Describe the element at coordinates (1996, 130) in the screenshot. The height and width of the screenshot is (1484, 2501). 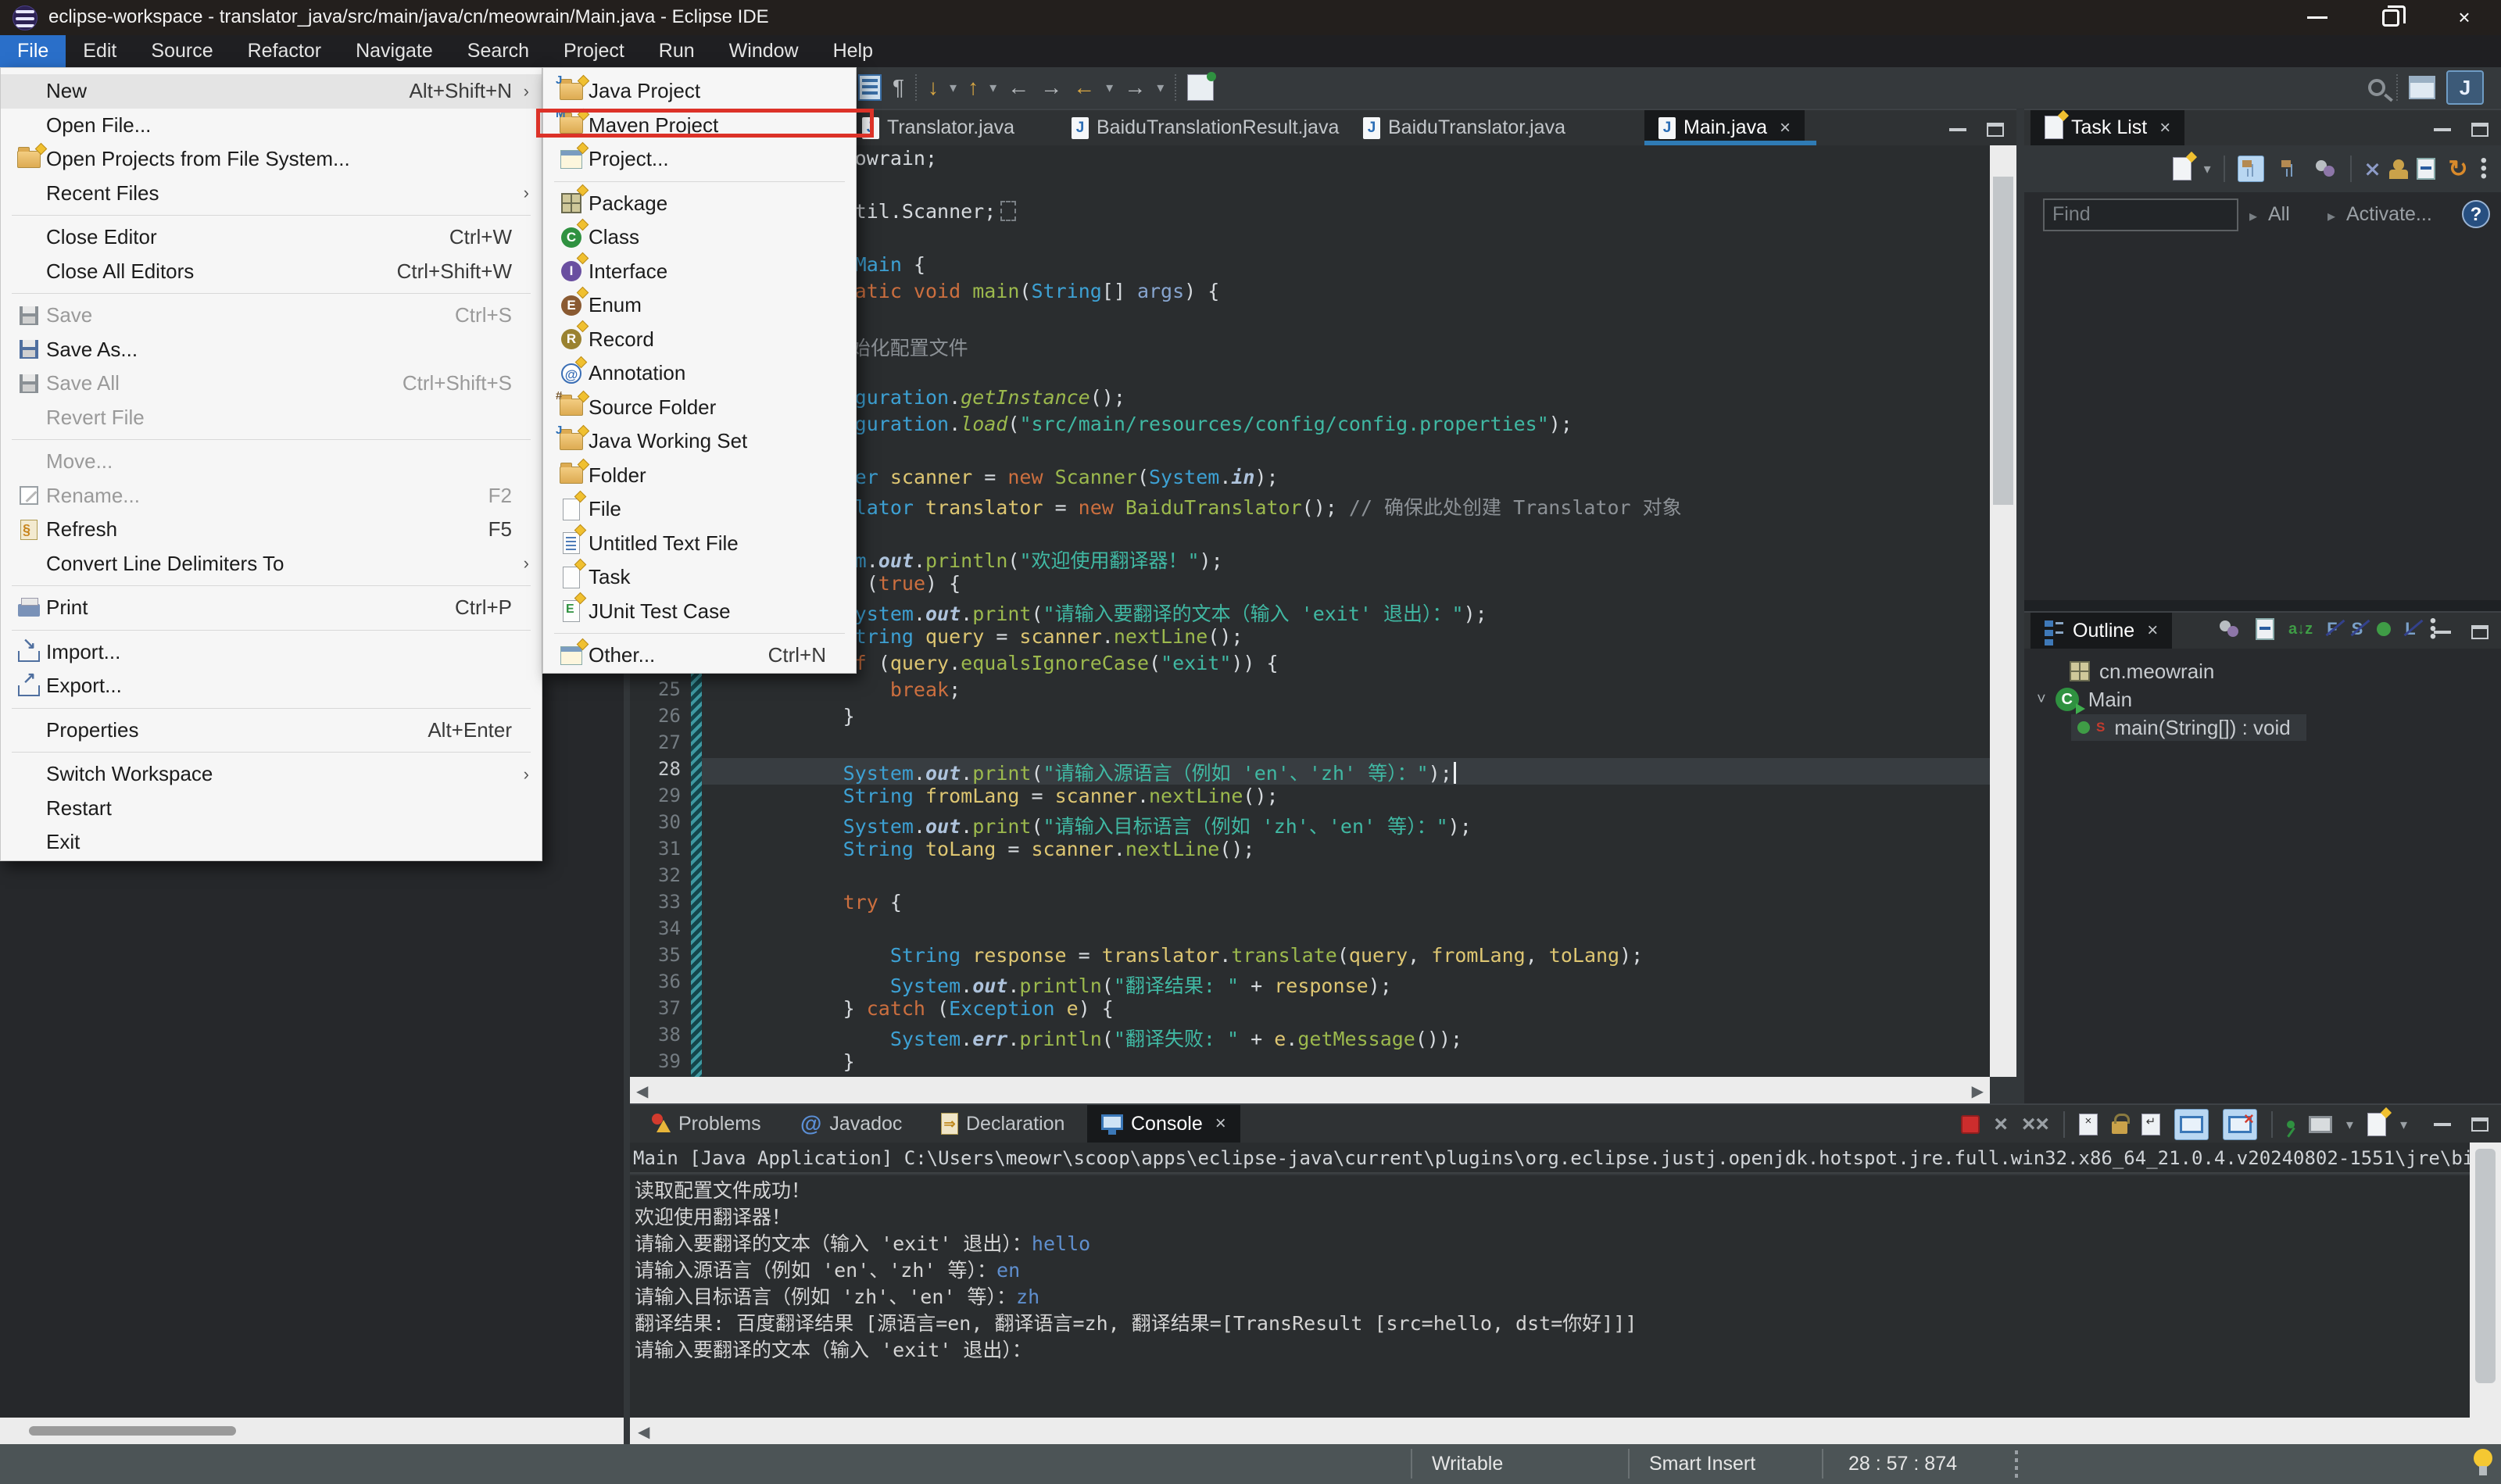
I see `maximize-editor-icon` at that location.